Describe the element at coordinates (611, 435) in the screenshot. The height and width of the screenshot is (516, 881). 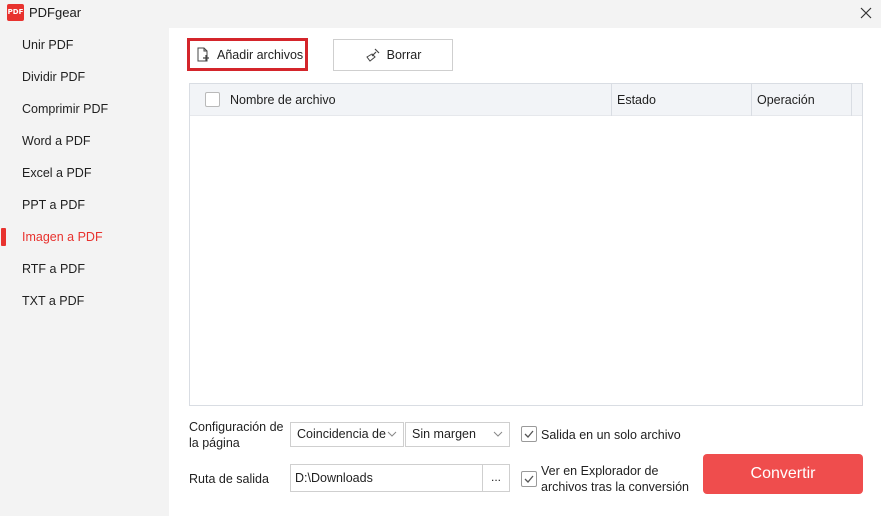
I see `single-file-label: Salida en un solo archivo` at that location.